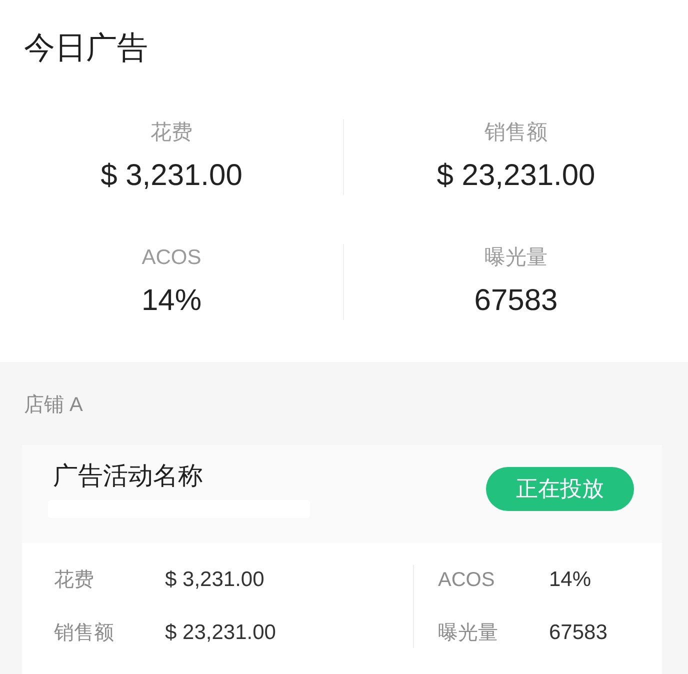  Describe the element at coordinates (516, 258) in the screenshot. I see `stat-label: 曝光量` at that location.